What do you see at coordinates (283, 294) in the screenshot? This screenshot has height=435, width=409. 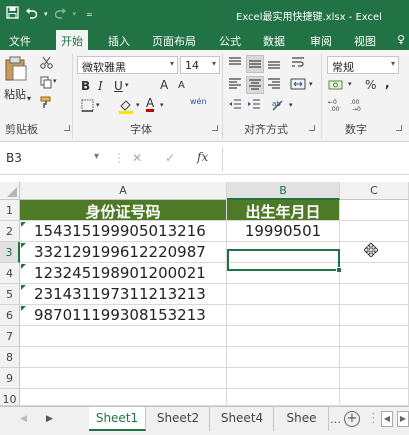 I see `cell-b5` at bounding box center [283, 294].